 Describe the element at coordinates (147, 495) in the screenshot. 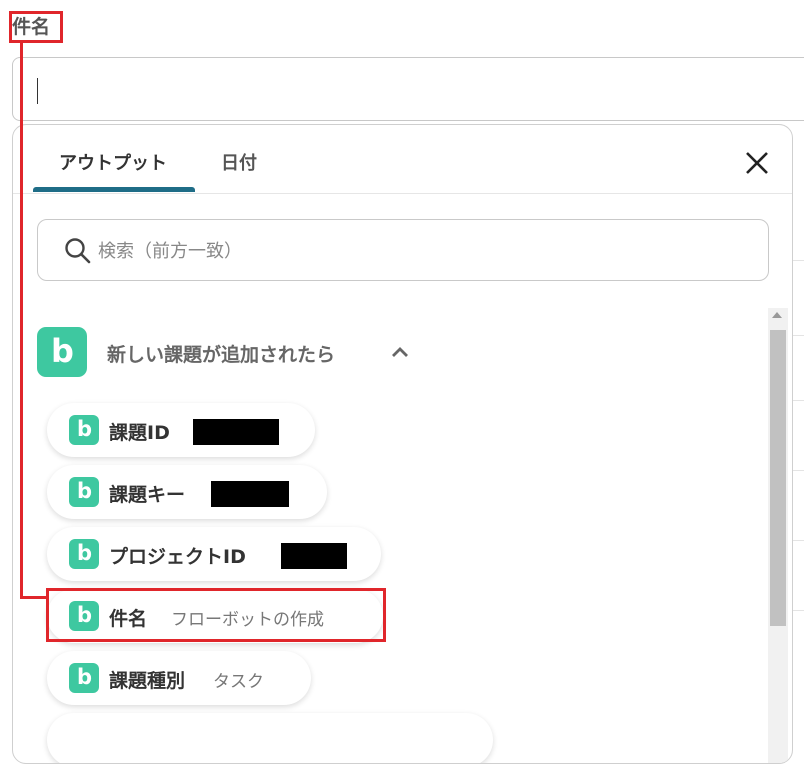

I see `item-label: 課題キー` at that location.